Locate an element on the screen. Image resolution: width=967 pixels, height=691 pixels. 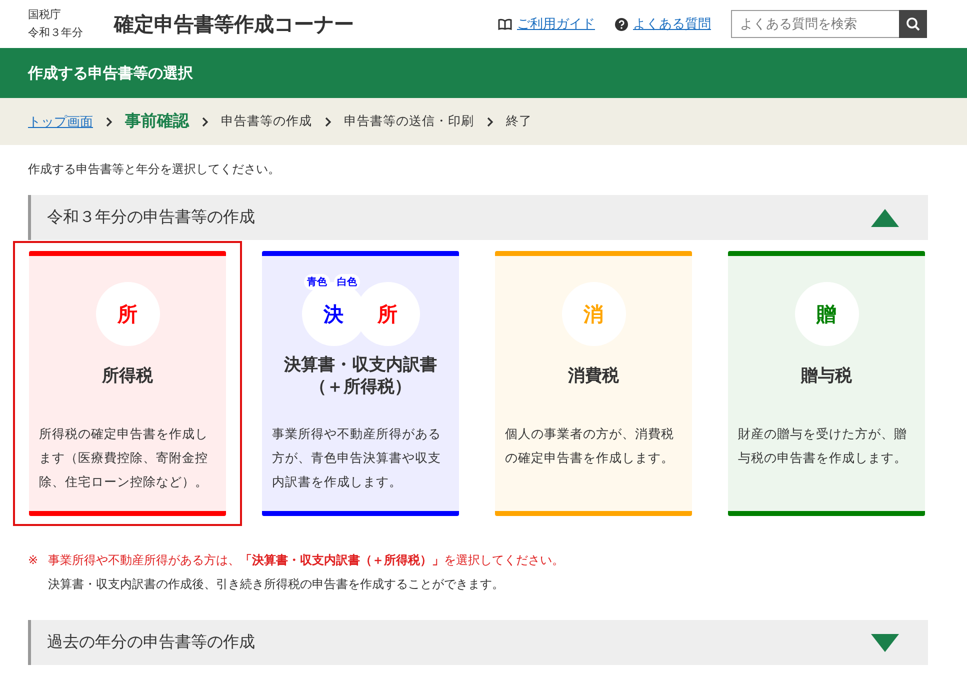
tax-form-card: 所 所得税 所得税の確定申告書を作成します（医療費控除、寄附金控除、住宅ローン控除など）。 is located at coordinates (127, 383).